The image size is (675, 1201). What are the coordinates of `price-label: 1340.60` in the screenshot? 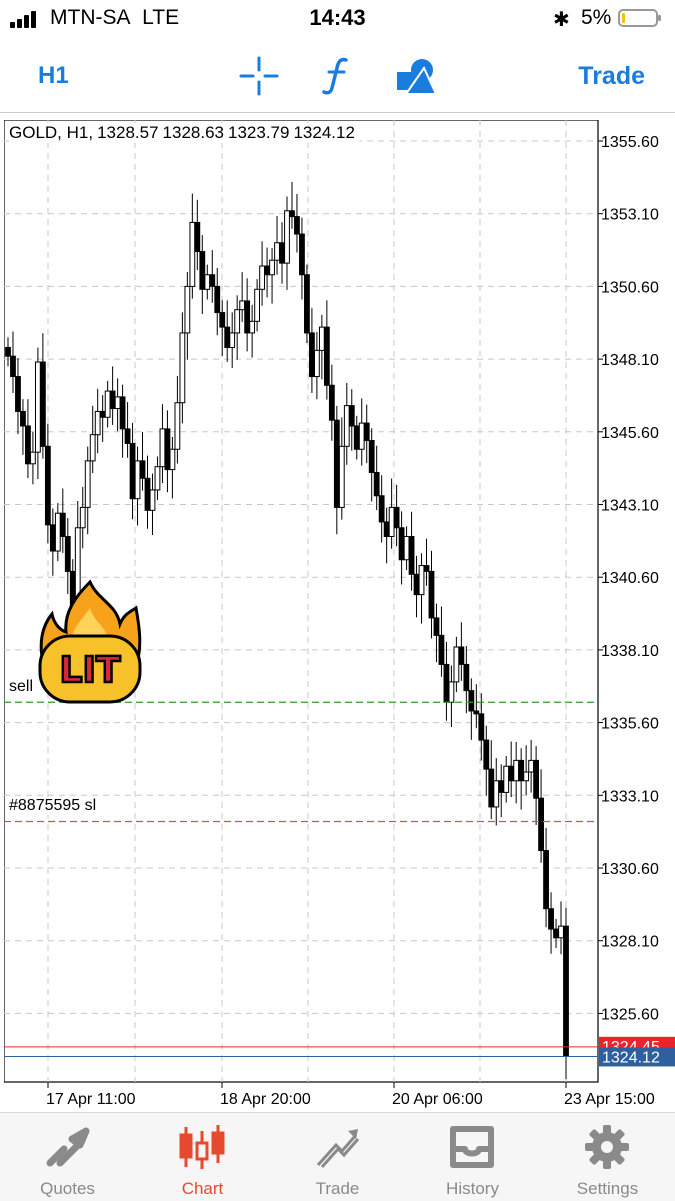 It's located at (630, 578).